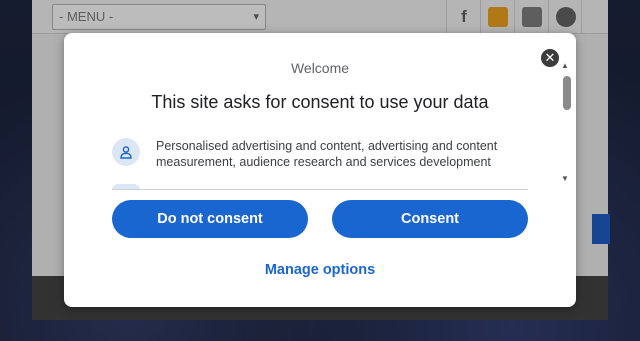 The width and height of the screenshot is (640, 341). What do you see at coordinates (320, 189) in the screenshot?
I see `purpose-divider` at bounding box center [320, 189].